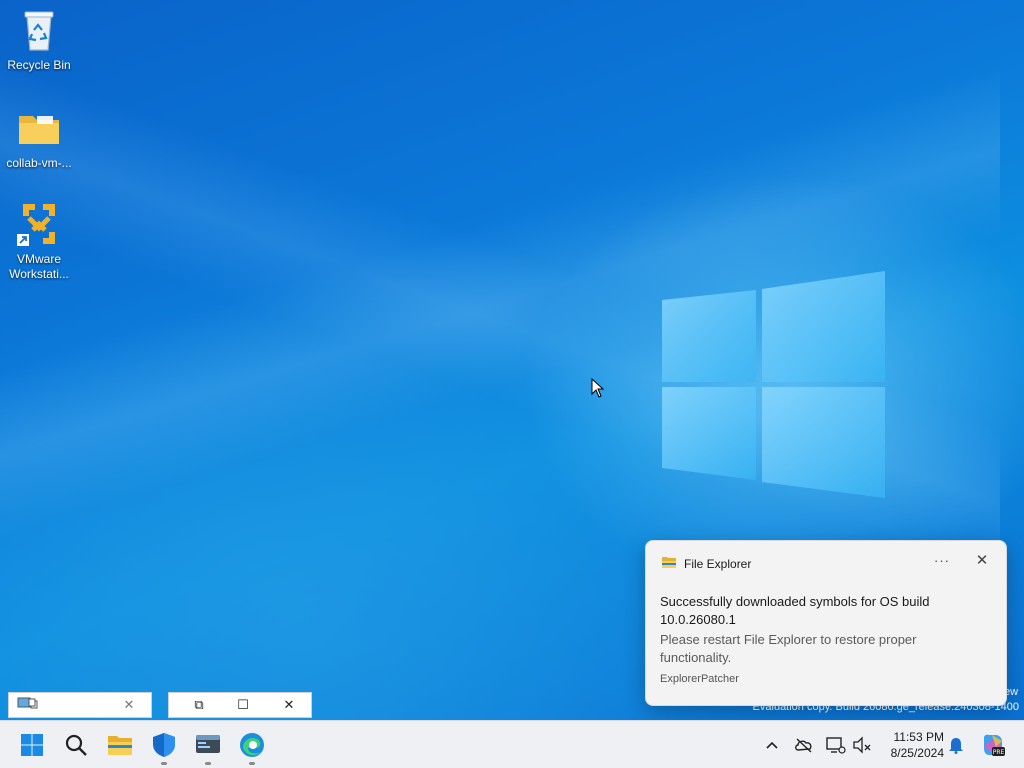 The height and width of the screenshot is (768, 1024). I want to click on notification-bell-icon, so click(956, 745).